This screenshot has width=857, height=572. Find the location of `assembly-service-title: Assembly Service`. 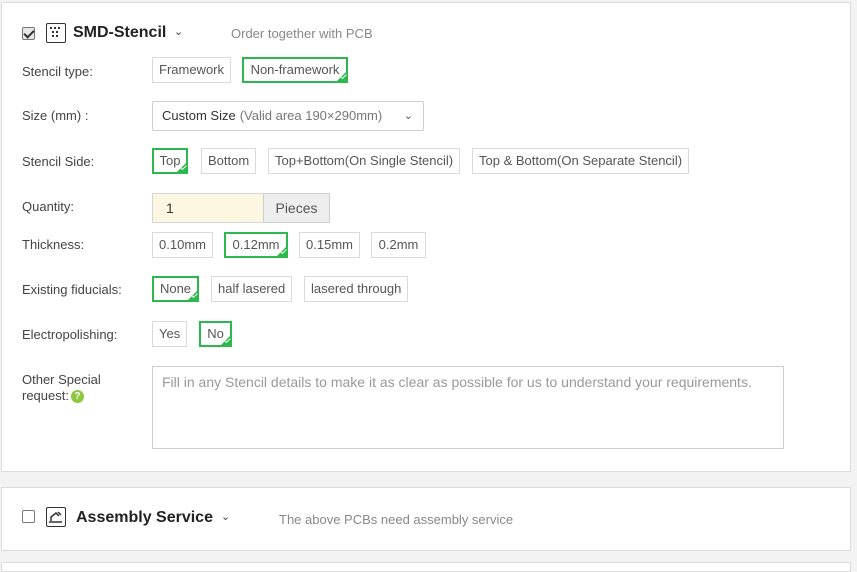

assembly-service-title: Assembly Service is located at coordinates (144, 518).